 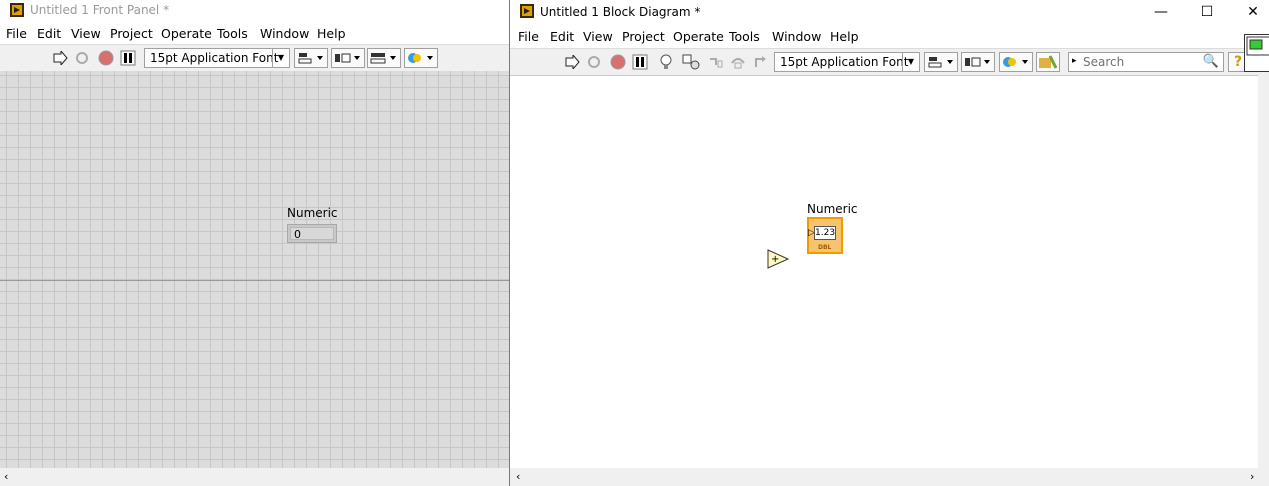 I want to click on probe-icon, so click(x=691, y=62).